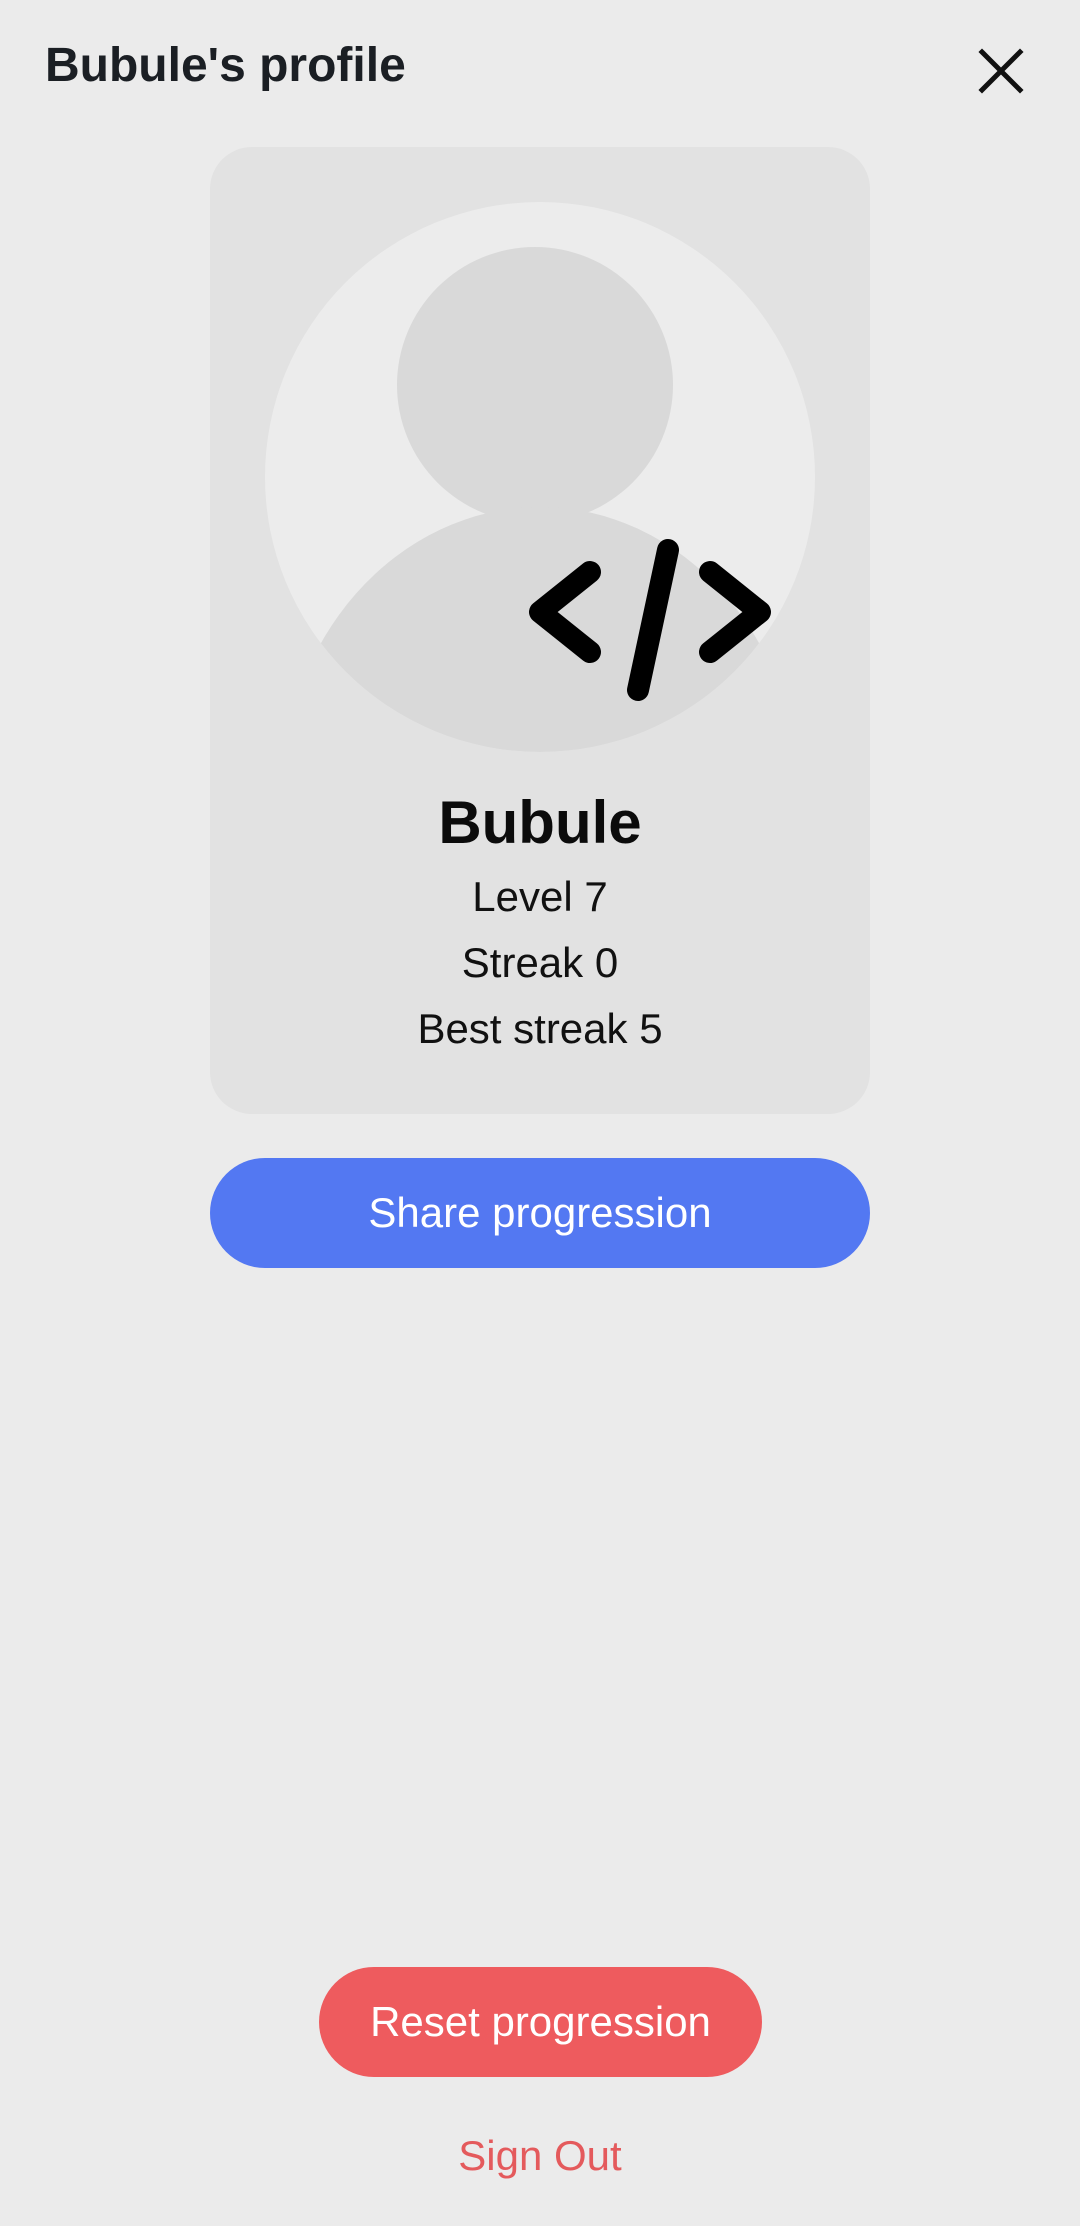 Image resolution: width=1080 pixels, height=2226 pixels. I want to click on close-icon, so click(1001, 71).